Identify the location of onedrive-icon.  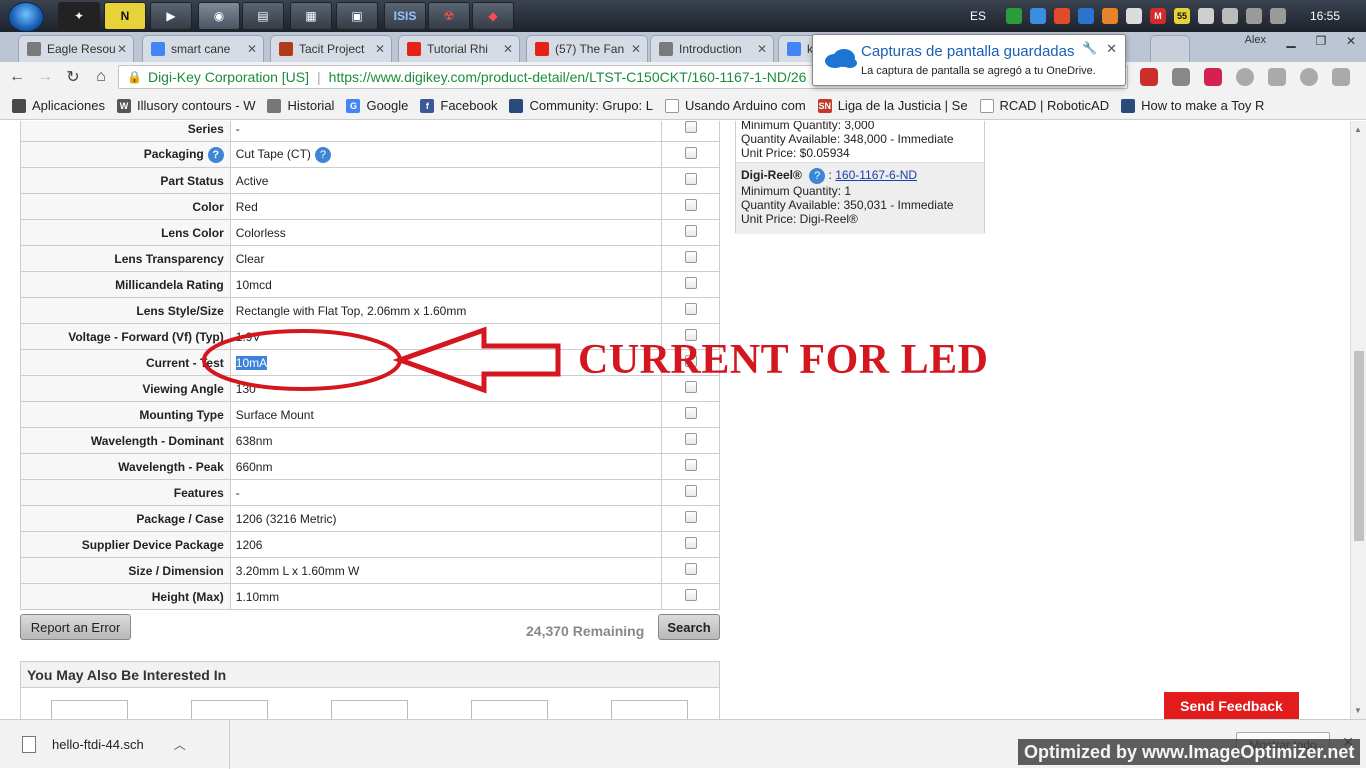
(1133, 16).